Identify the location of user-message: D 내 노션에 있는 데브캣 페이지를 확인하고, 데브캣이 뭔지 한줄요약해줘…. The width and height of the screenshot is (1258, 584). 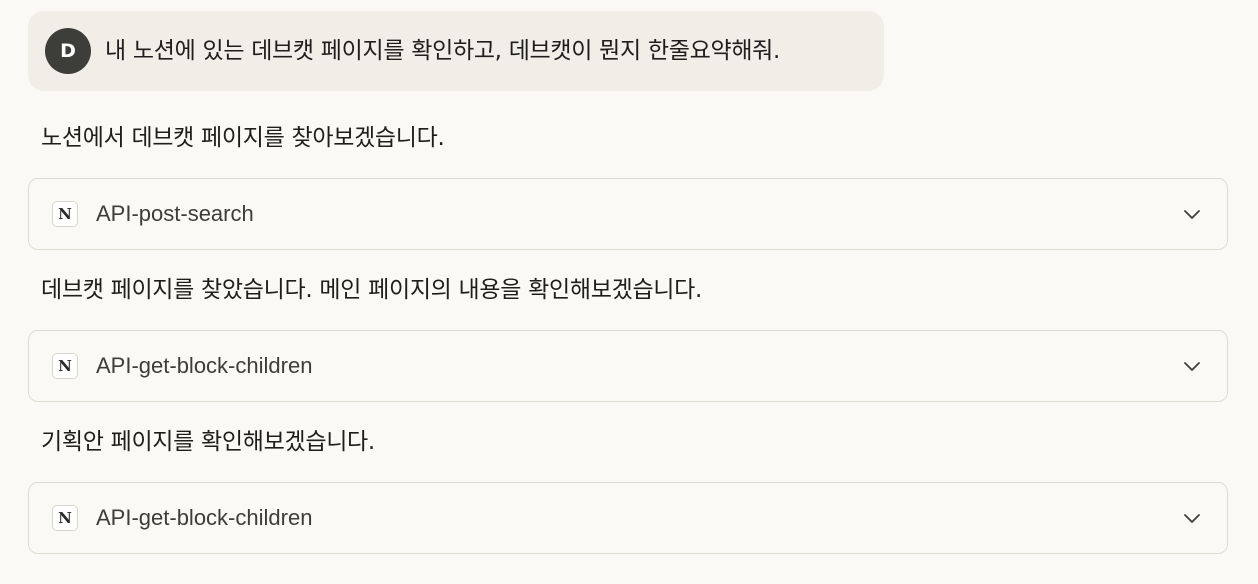
(456, 51).